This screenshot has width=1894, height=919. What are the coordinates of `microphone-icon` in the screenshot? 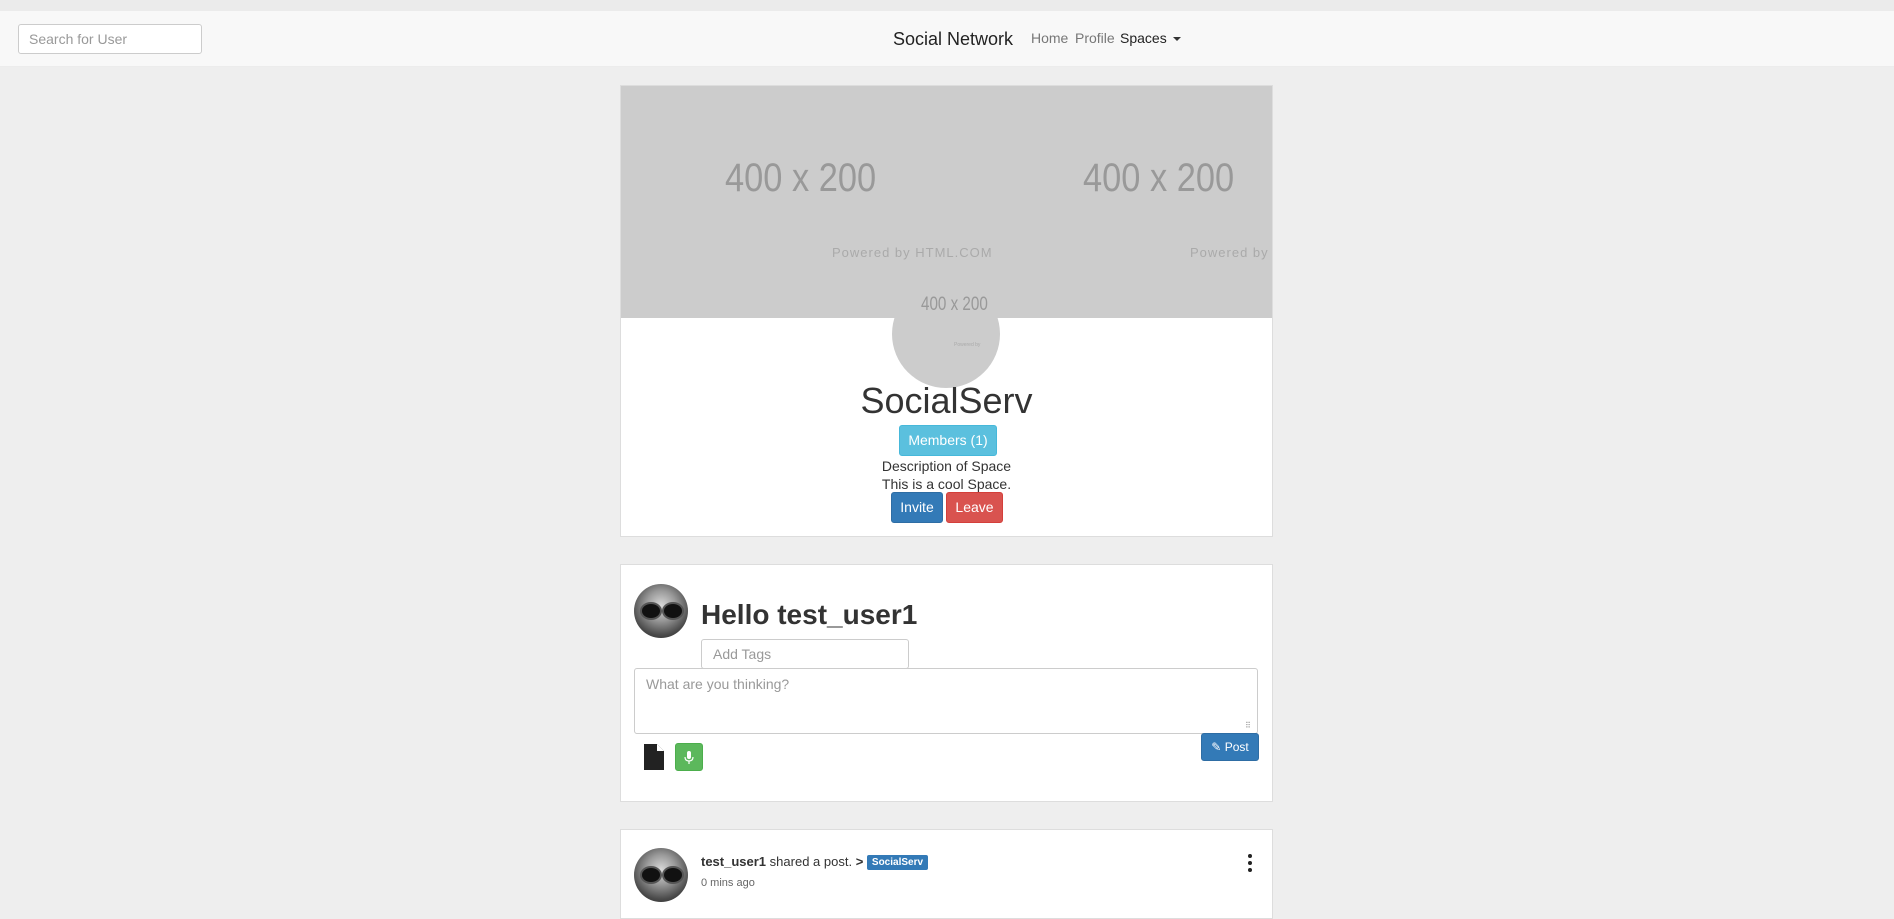 It's located at (689, 757).